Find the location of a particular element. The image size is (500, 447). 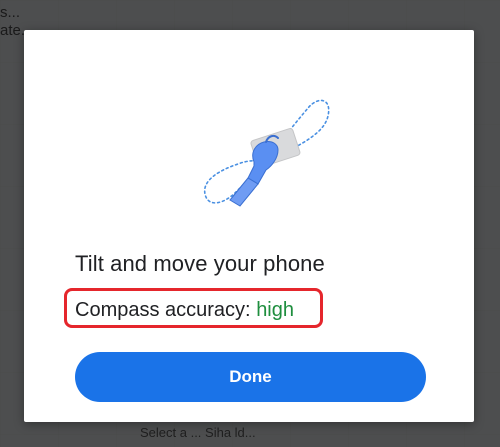

dialog-title: Tilt and move your phone is located at coordinates (200, 263).